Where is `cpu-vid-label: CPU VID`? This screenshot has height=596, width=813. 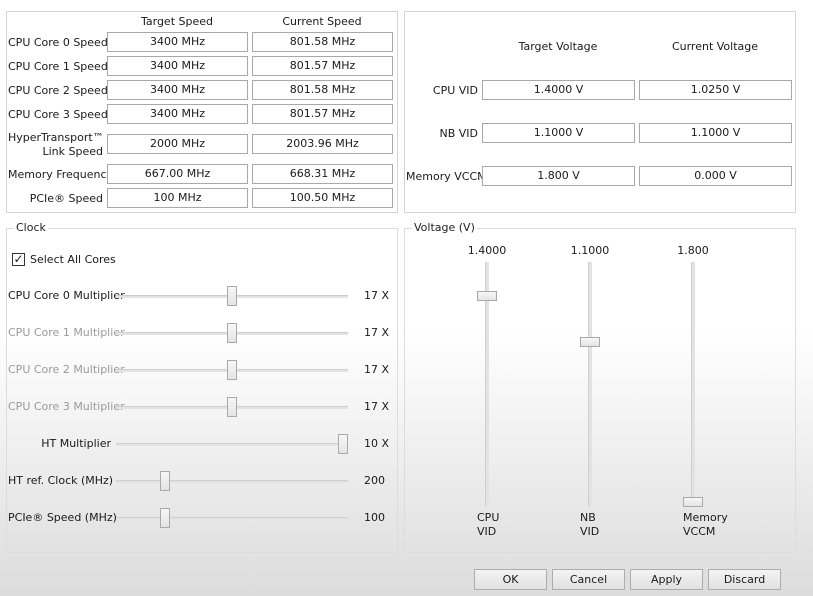
cpu-vid-label: CPU VID is located at coordinates (455, 90).